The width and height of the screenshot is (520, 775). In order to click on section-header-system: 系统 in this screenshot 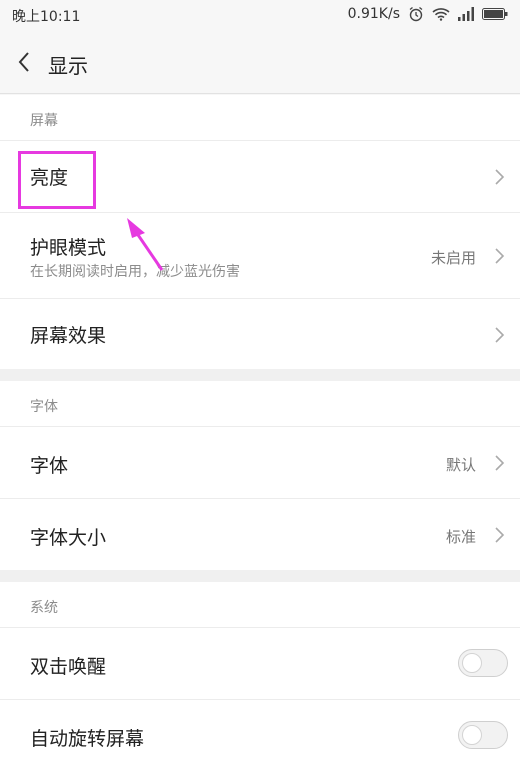, I will do `click(260, 605)`.